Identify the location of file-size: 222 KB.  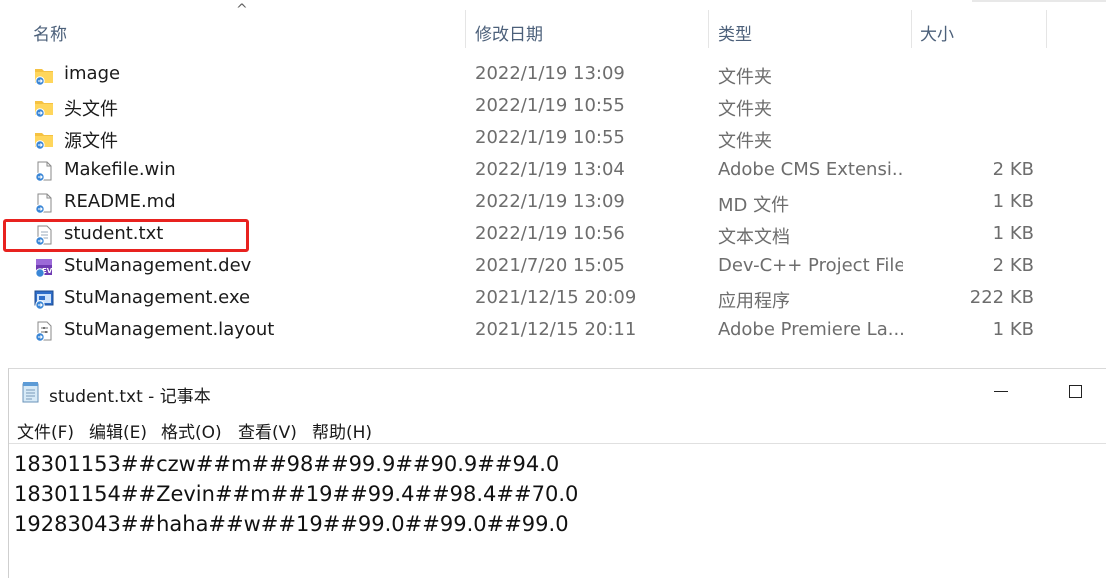
(1001, 297).